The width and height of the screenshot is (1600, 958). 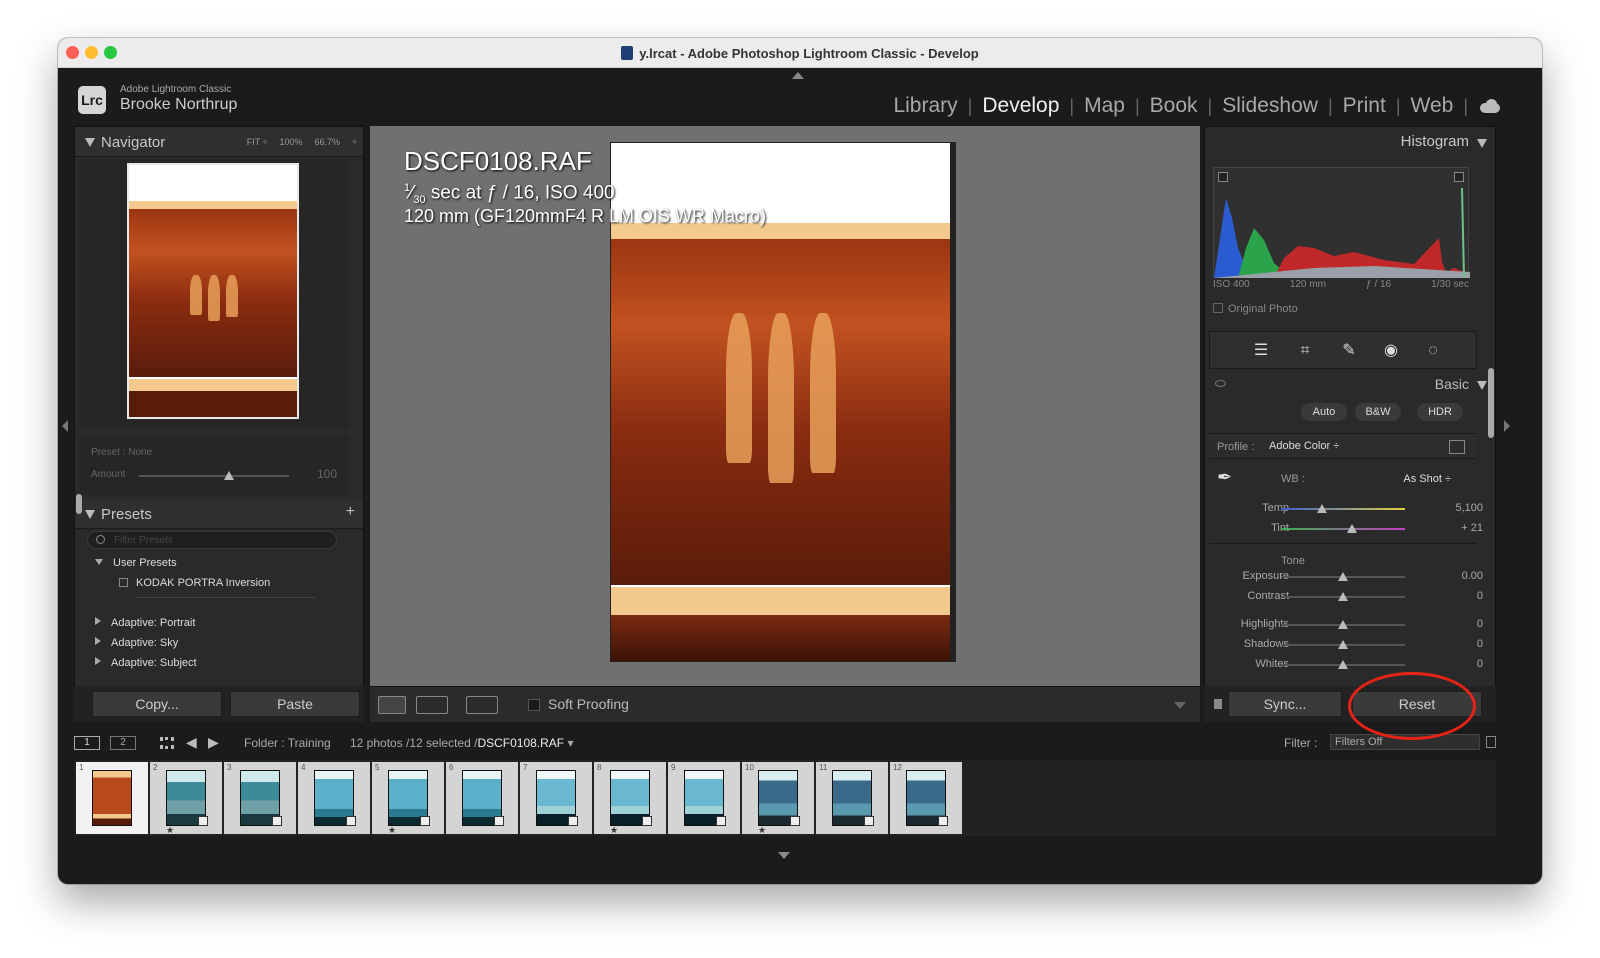 What do you see at coordinates (1364, 106) in the screenshot?
I see `module-print: Print` at bounding box center [1364, 106].